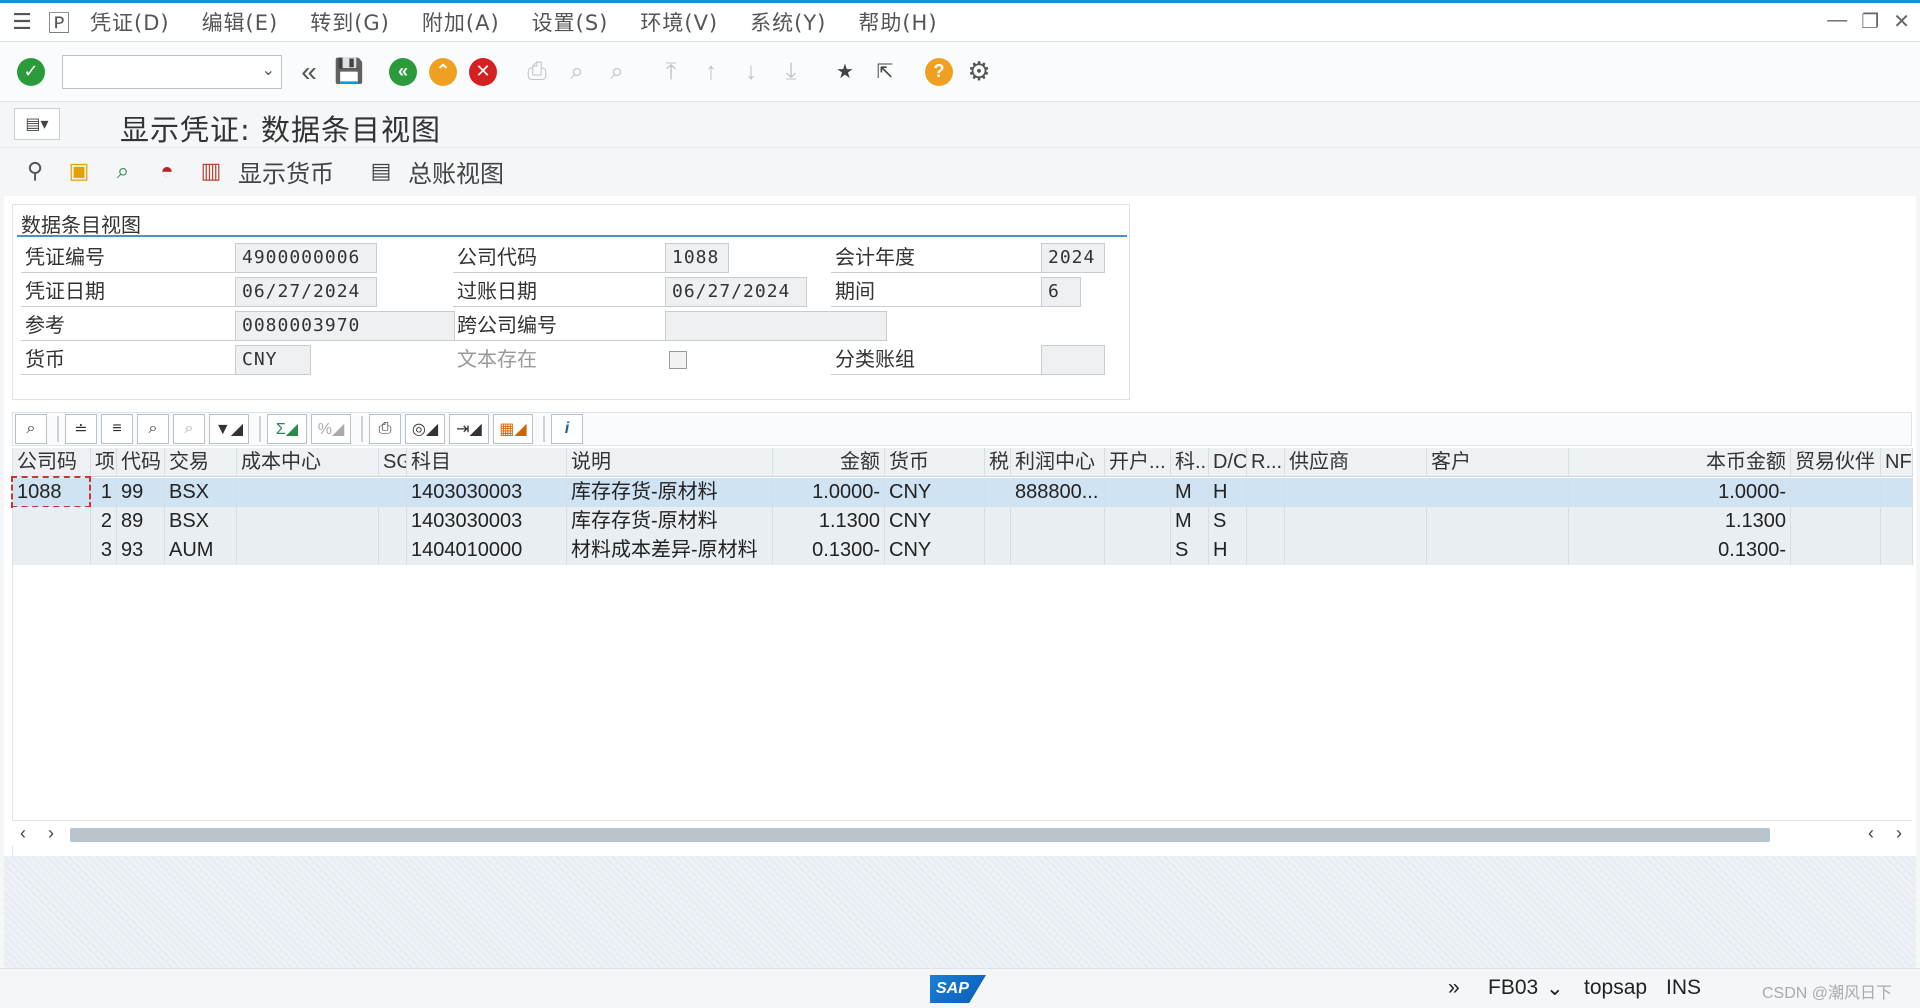 This screenshot has height=1008, width=1920. I want to click on menu-settings: 设置(S), so click(570, 22).